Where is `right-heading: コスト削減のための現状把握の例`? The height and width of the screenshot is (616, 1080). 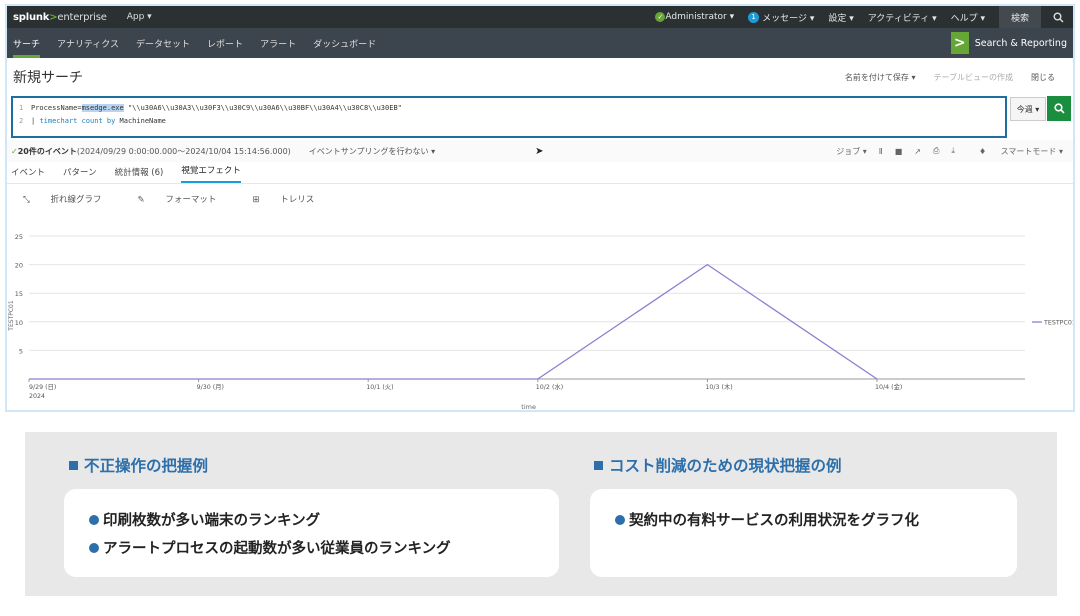
right-heading: コスト削減のための現状把握の例 is located at coordinates (718, 465).